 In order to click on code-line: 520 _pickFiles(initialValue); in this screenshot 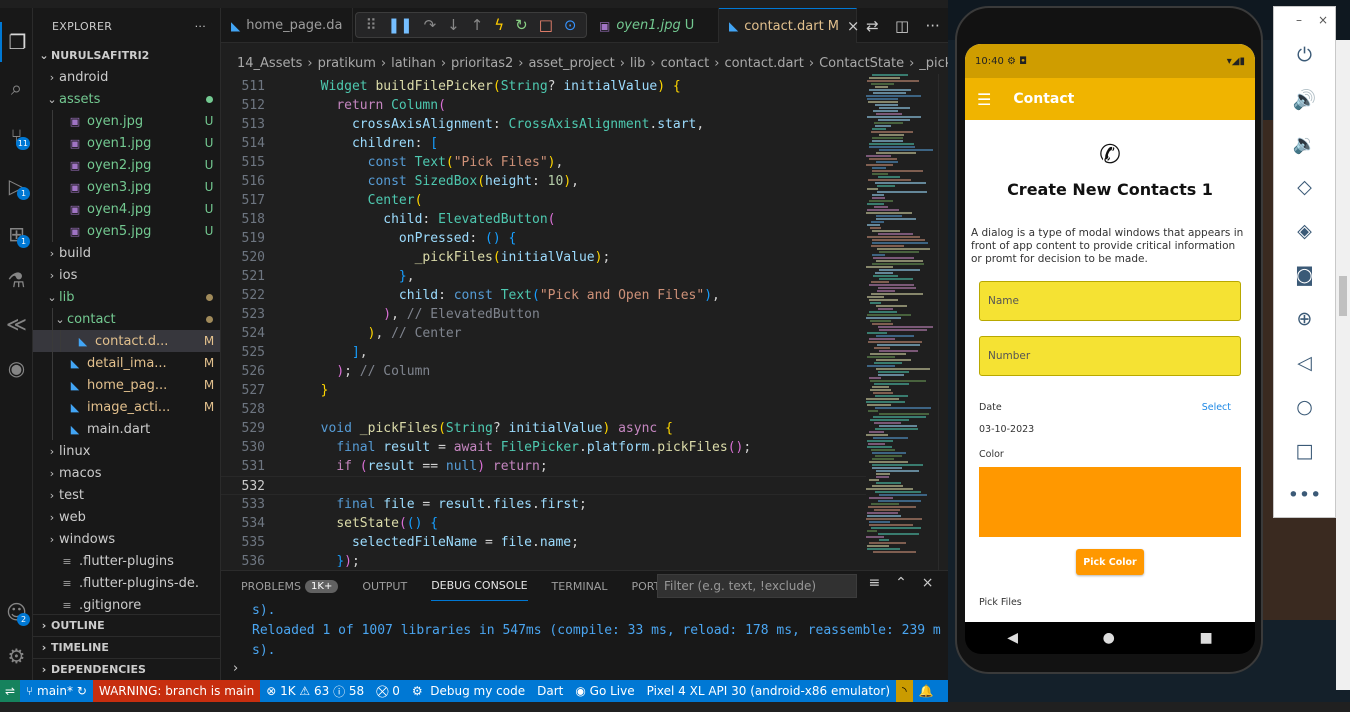, I will do `click(543, 257)`.